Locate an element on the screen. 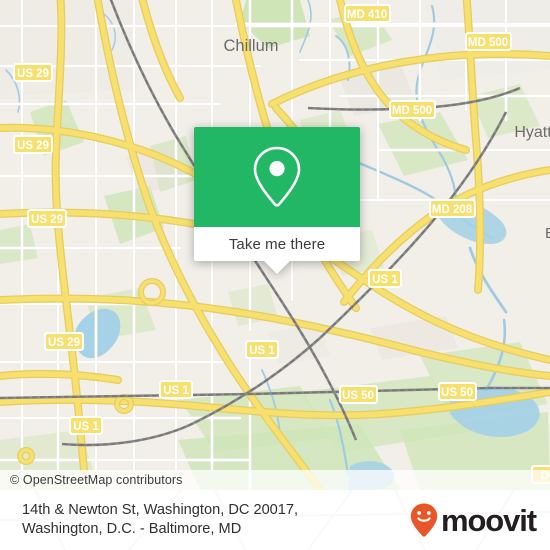  svg-text: Chillum is located at coordinates (250, 46).